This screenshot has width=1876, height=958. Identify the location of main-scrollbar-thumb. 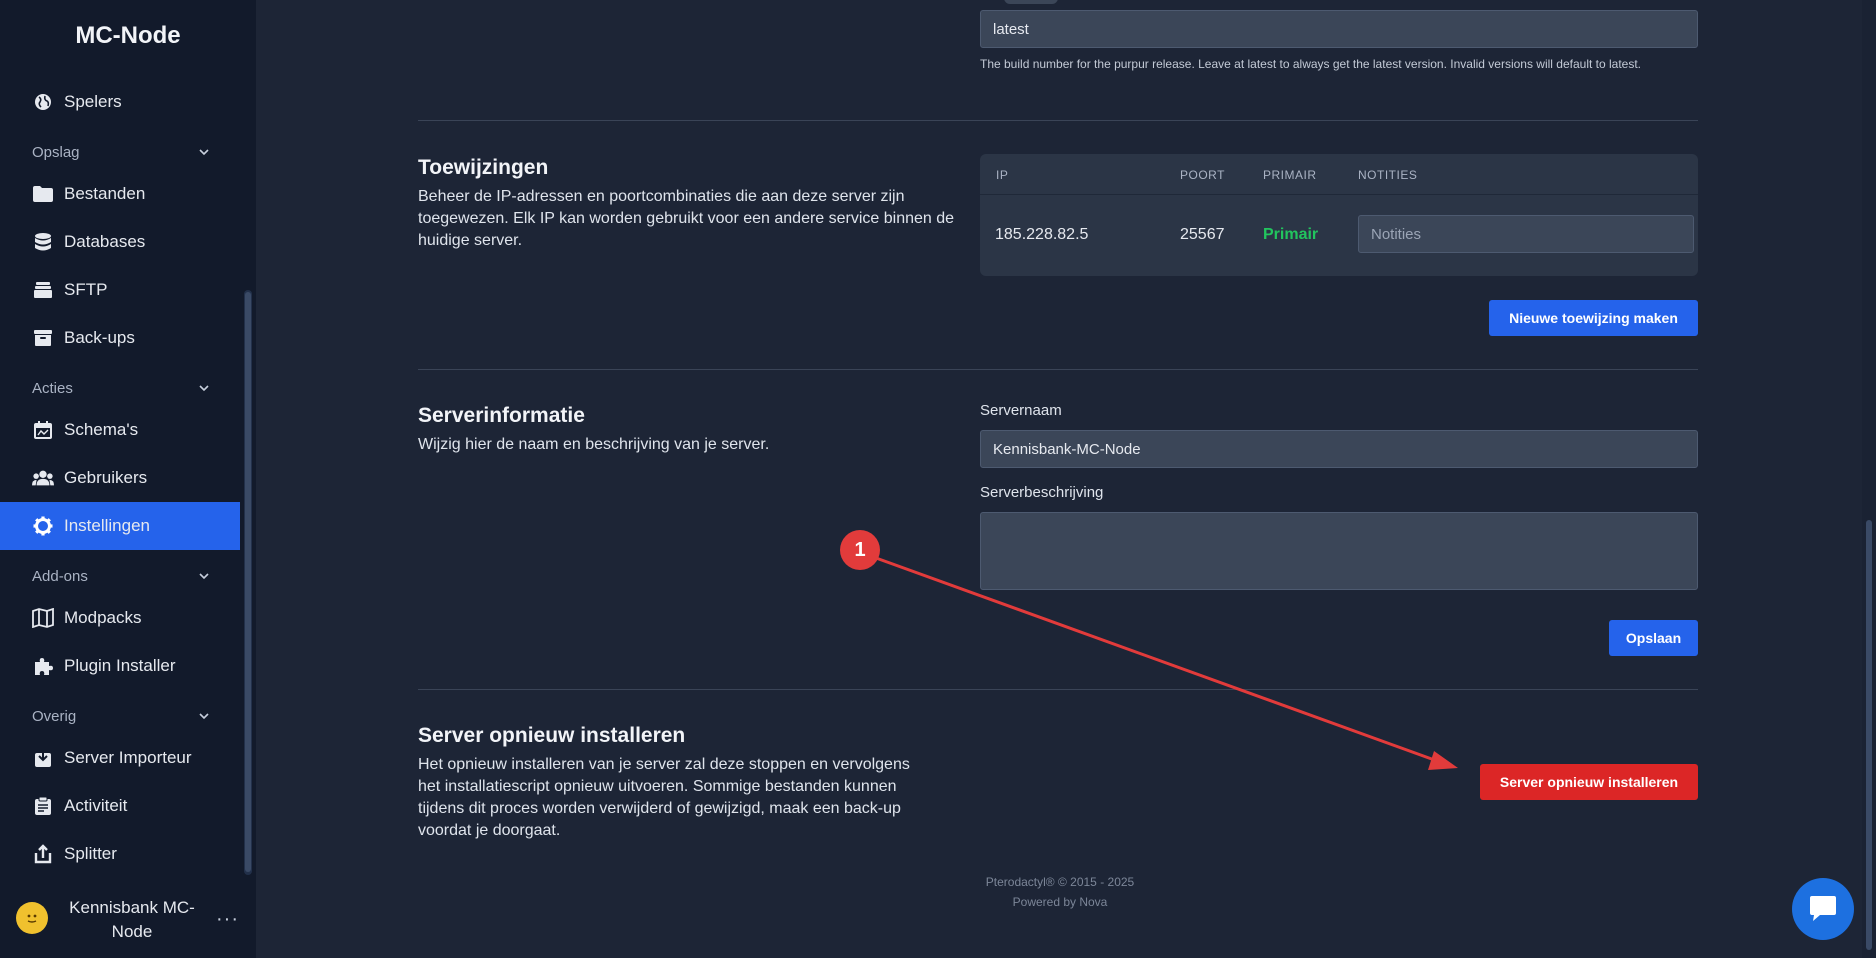
(1869, 735).